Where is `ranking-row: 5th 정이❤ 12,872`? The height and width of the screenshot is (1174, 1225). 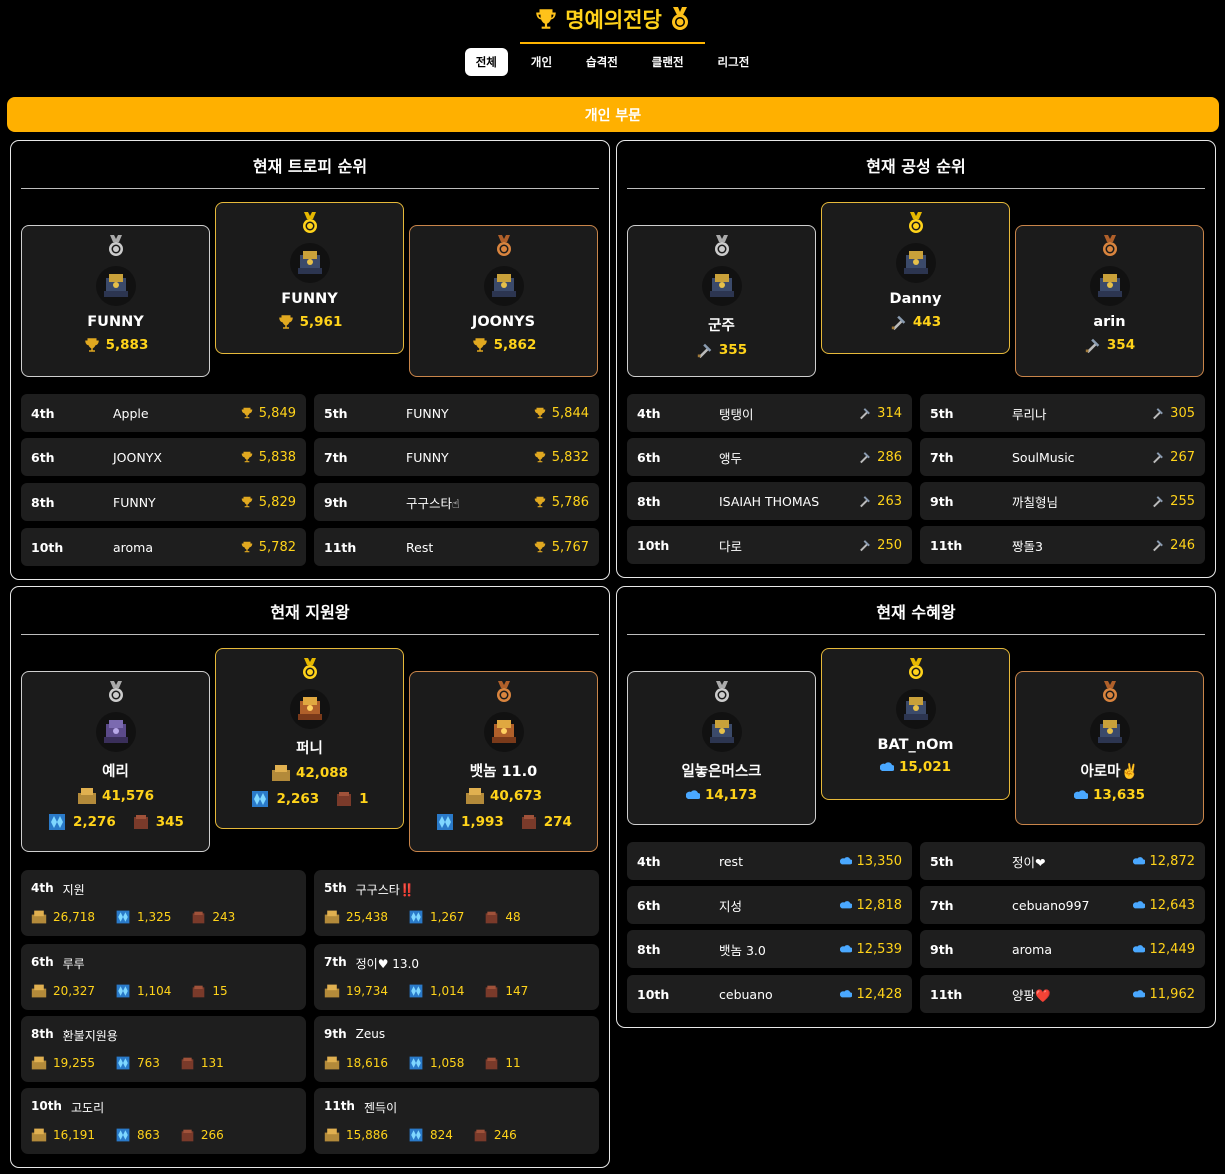
ranking-row: 5th 정이❤ 12,872 is located at coordinates (1062, 861).